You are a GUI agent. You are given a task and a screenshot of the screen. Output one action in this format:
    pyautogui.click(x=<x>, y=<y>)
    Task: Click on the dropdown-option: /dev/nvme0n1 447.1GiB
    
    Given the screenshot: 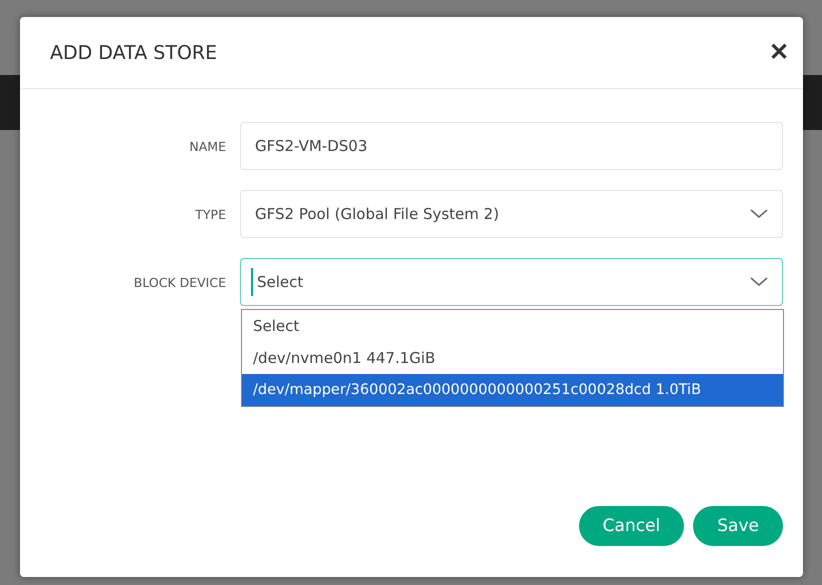 What is the action you would take?
    pyautogui.click(x=512, y=358)
    